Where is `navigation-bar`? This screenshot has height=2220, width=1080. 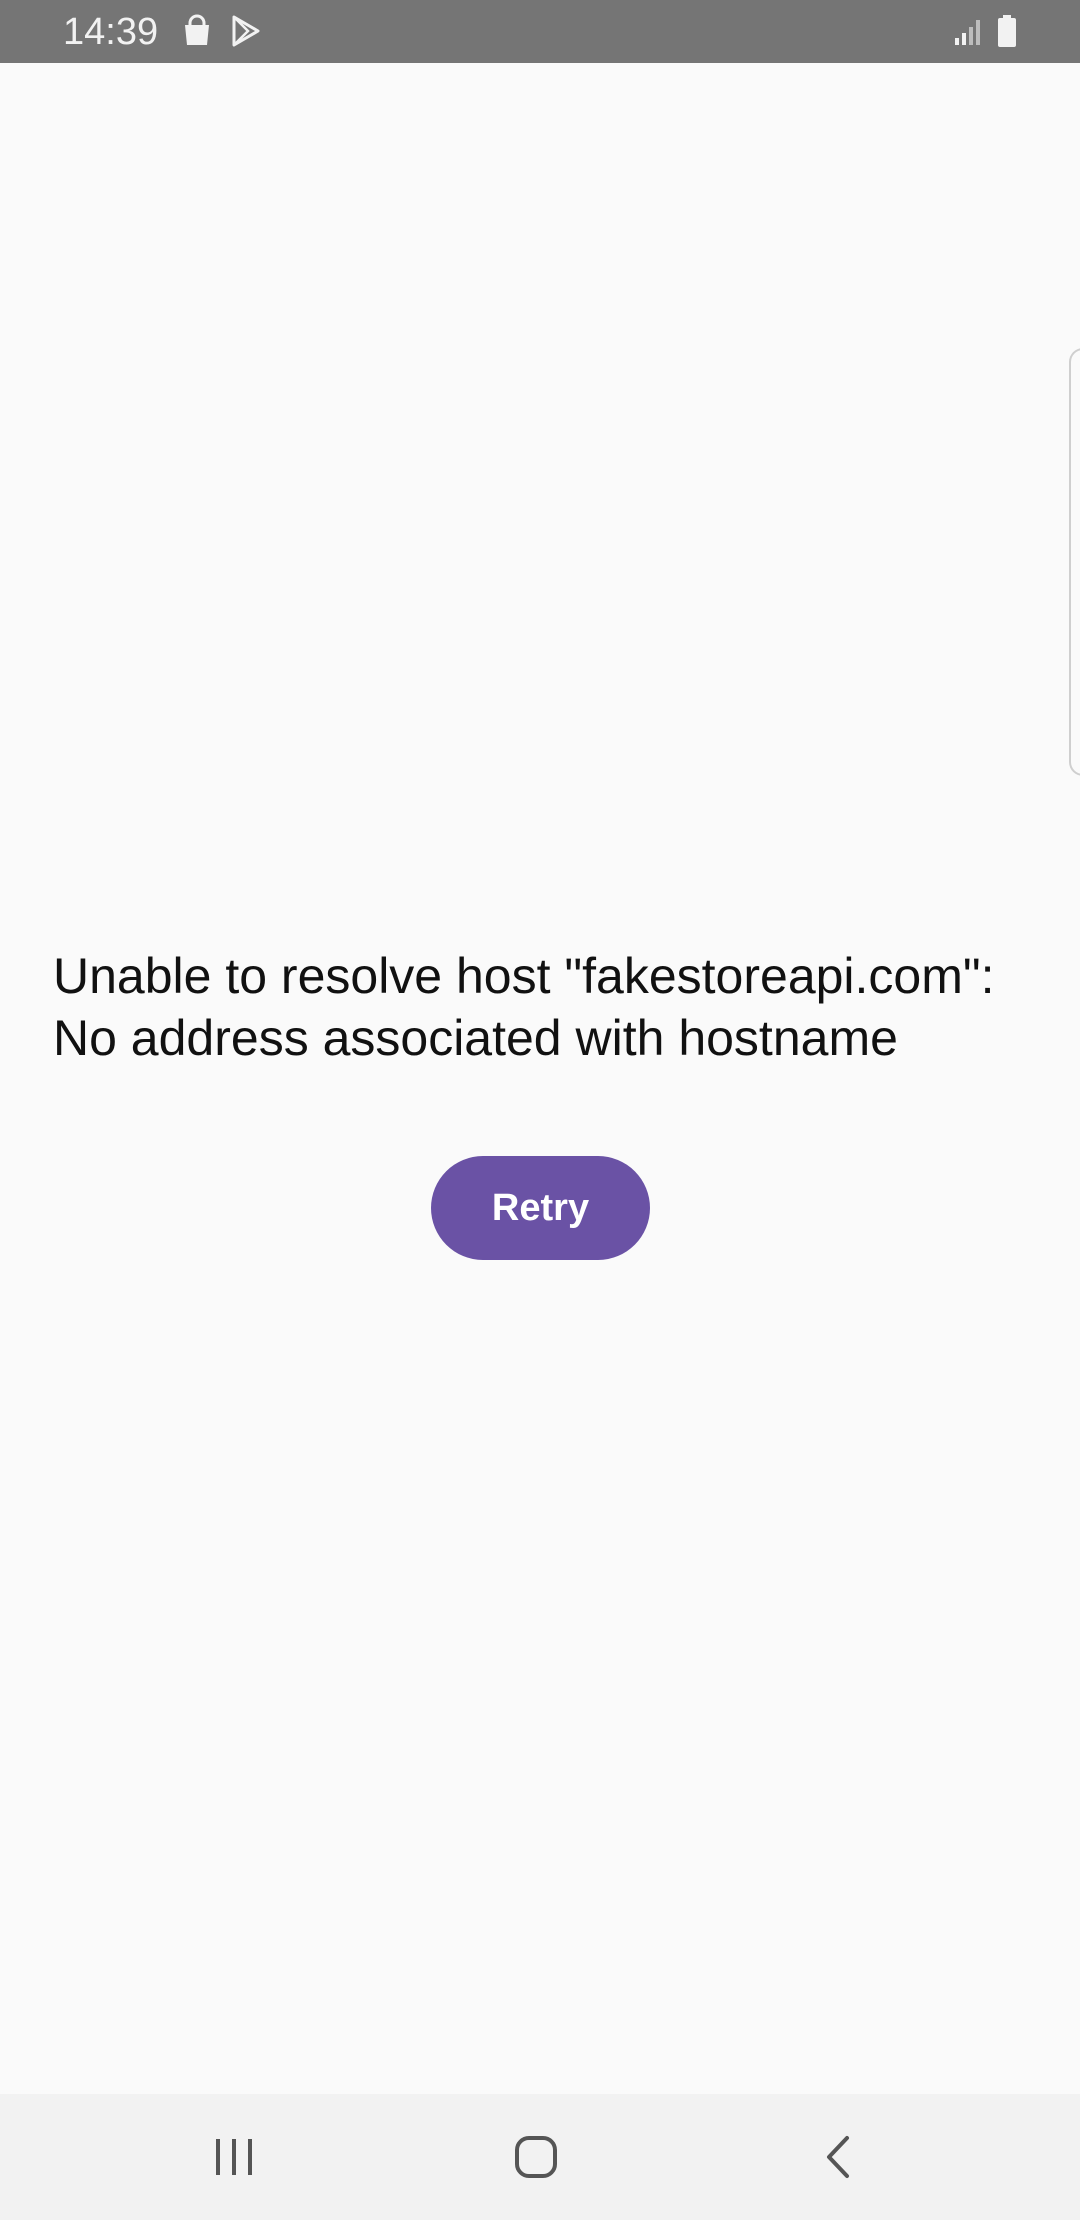 navigation-bar is located at coordinates (540, 2157).